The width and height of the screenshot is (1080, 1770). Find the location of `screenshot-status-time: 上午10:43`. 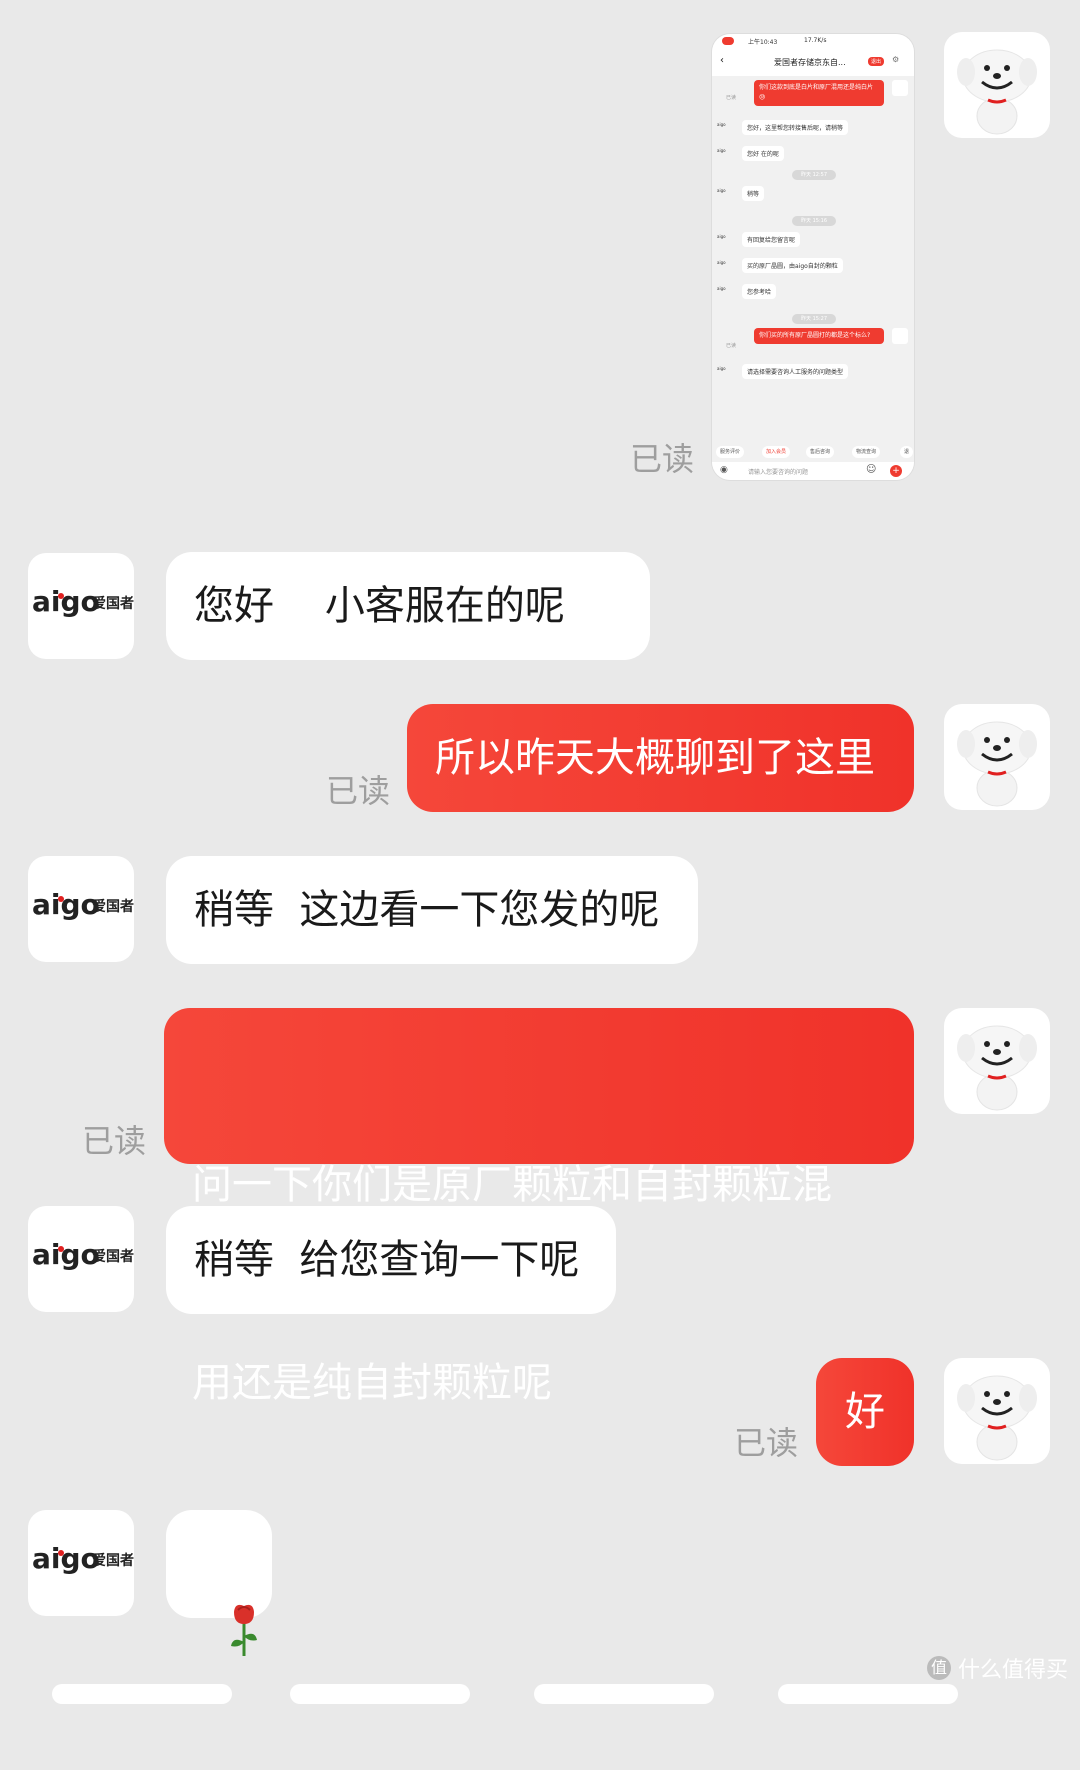

screenshot-status-time: 上午10:43 is located at coordinates (763, 42).